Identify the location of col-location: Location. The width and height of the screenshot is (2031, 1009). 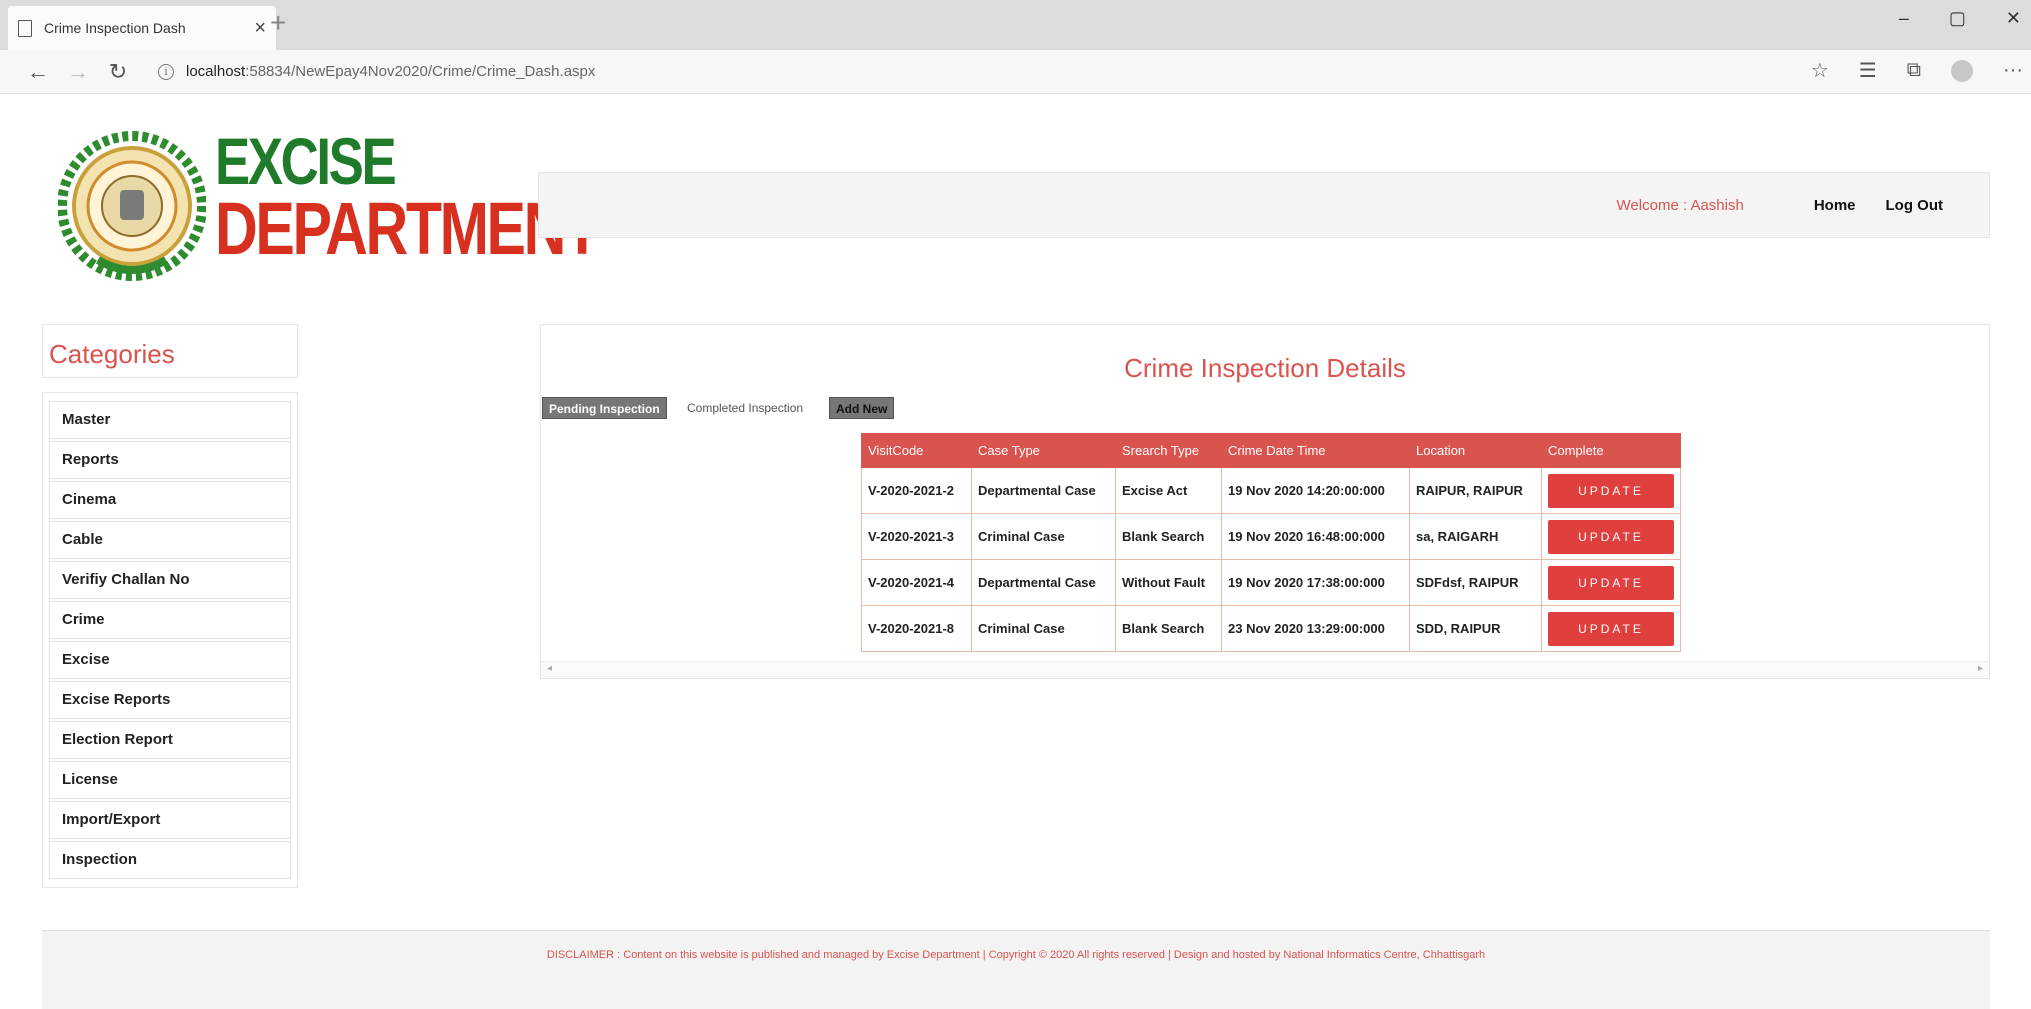
(1475, 450).